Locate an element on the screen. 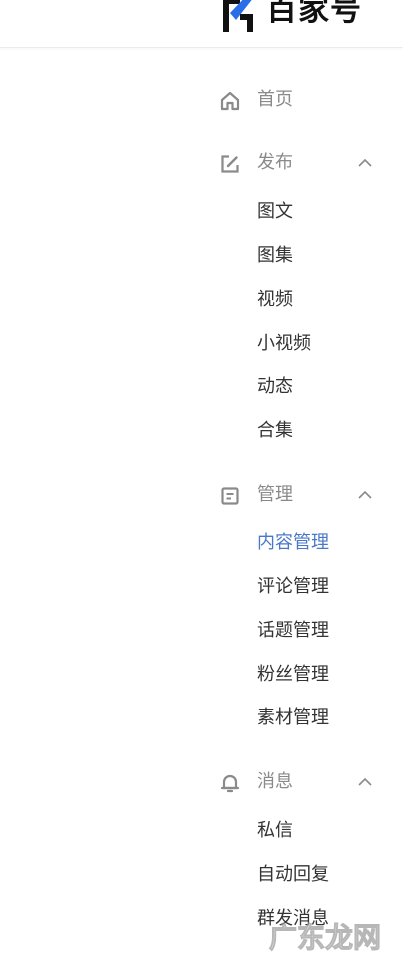 This screenshot has width=403, height=962. nav-item-label: 动态 is located at coordinates (275, 386).